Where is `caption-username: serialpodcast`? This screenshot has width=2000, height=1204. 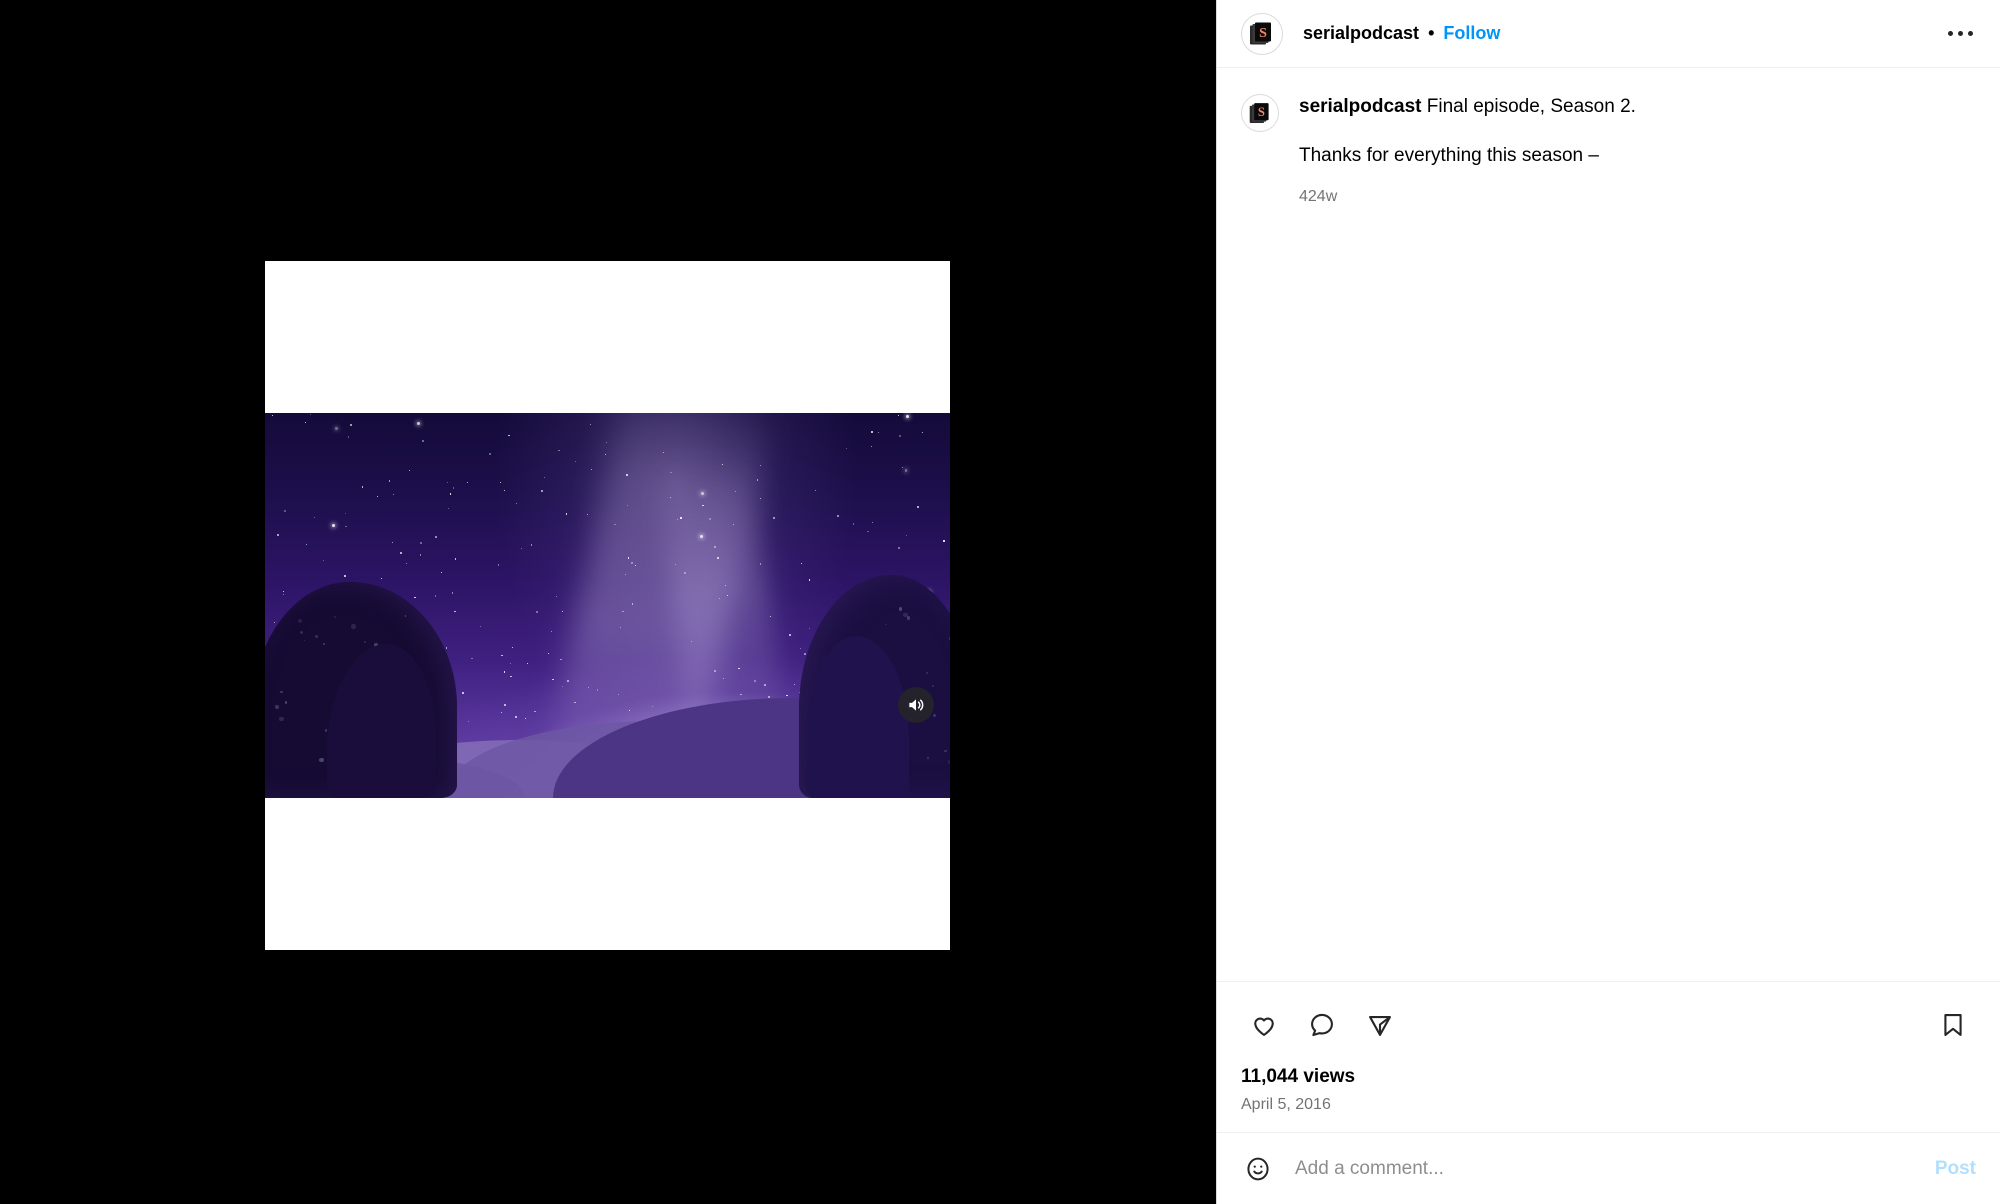
caption-username: serialpodcast is located at coordinates (1360, 106).